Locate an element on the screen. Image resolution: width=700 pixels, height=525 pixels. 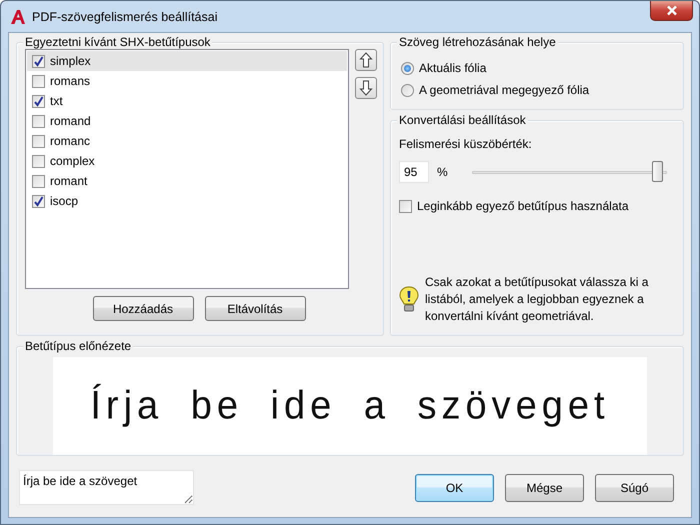
list-item: romand is located at coordinates (187, 121).